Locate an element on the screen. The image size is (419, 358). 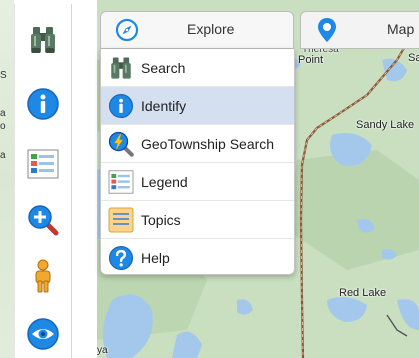
location-pin-icon is located at coordinates (327, 30).